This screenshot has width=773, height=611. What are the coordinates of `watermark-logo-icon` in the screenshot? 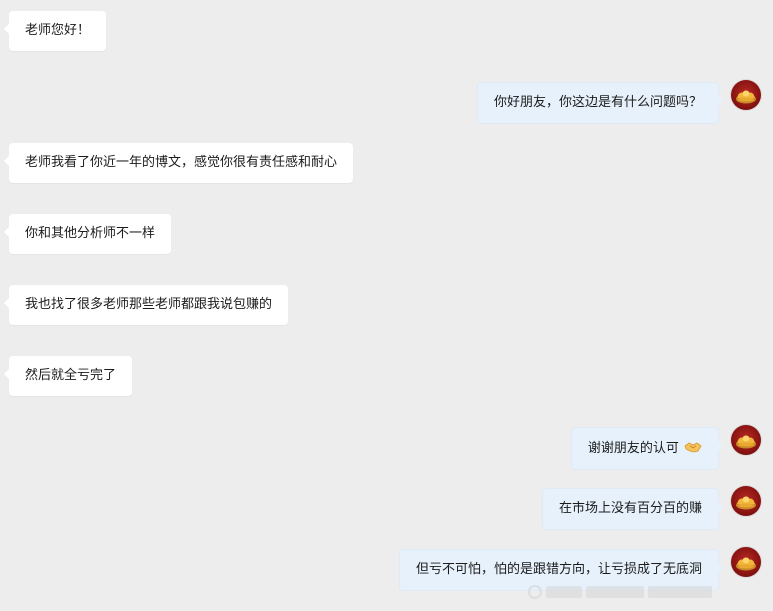 It's located at (535, 592).